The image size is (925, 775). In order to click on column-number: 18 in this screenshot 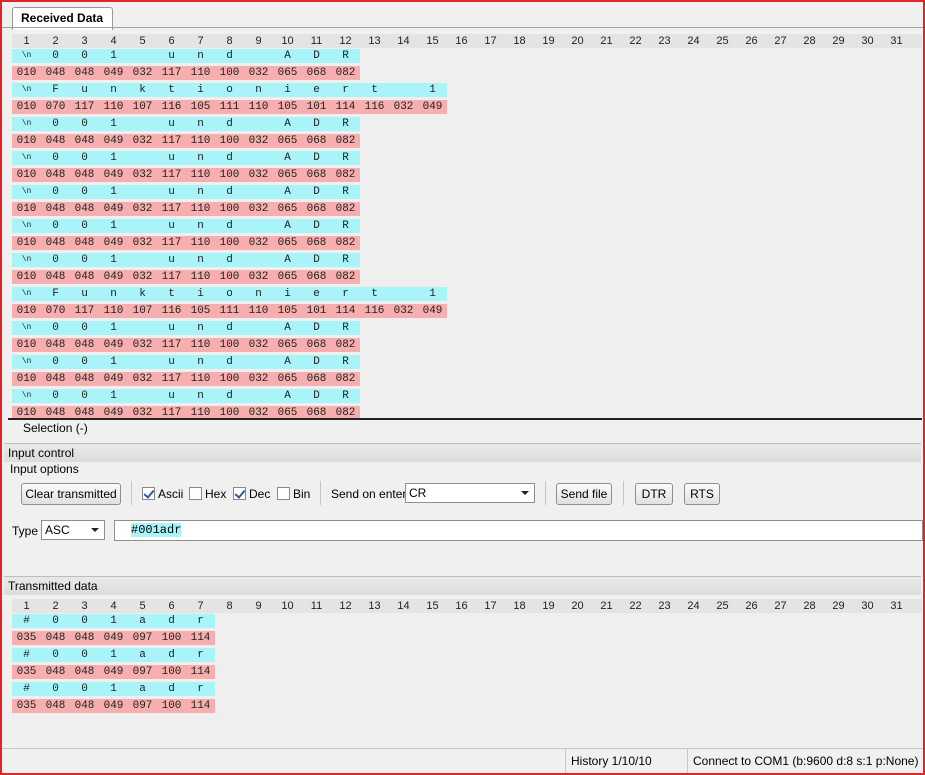, I will do `click(519, 606)`.